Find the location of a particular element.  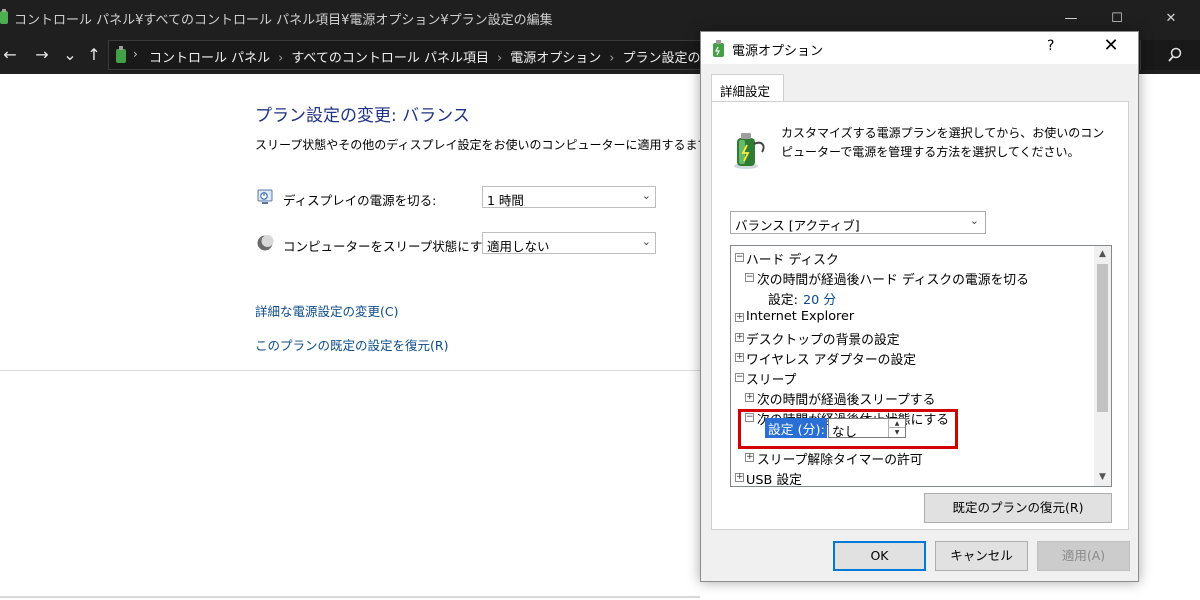

tab-advanced-settings: 詳細設定 is located at coordinates (747, 88).